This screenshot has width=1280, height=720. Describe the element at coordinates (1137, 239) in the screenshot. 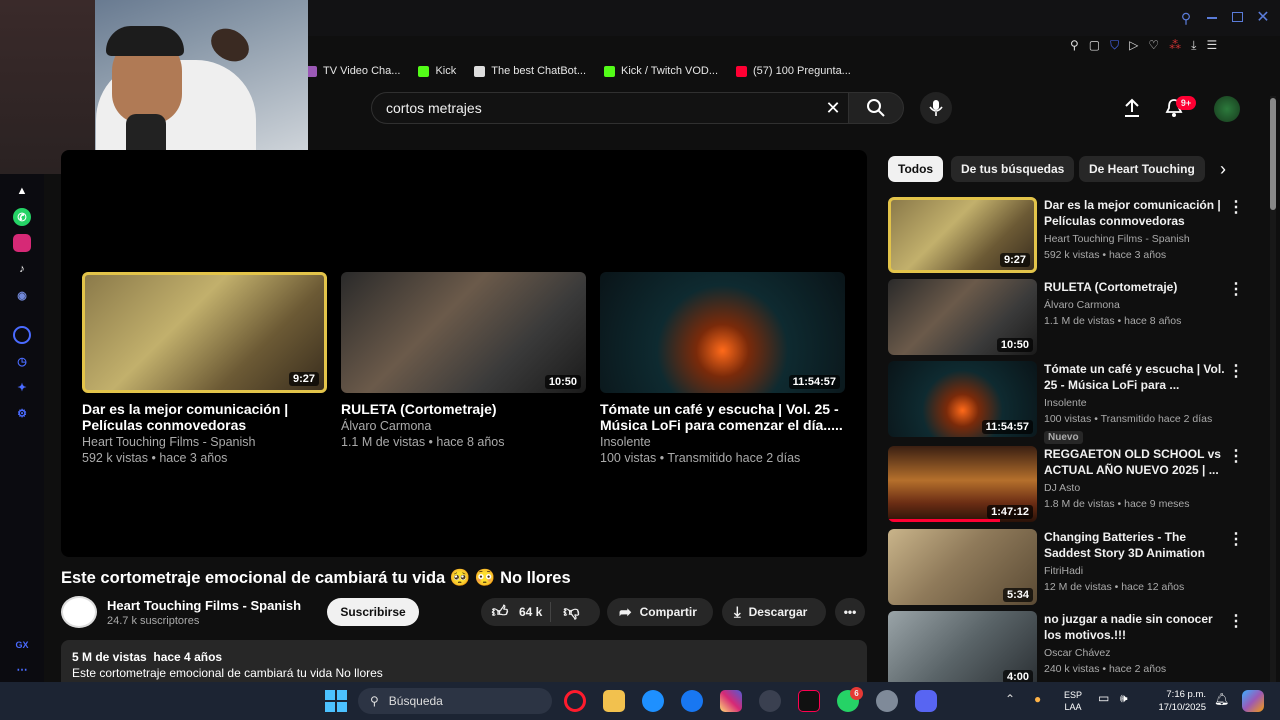

I see `related-channel: Heart Touching Films - Spanish` at that location.